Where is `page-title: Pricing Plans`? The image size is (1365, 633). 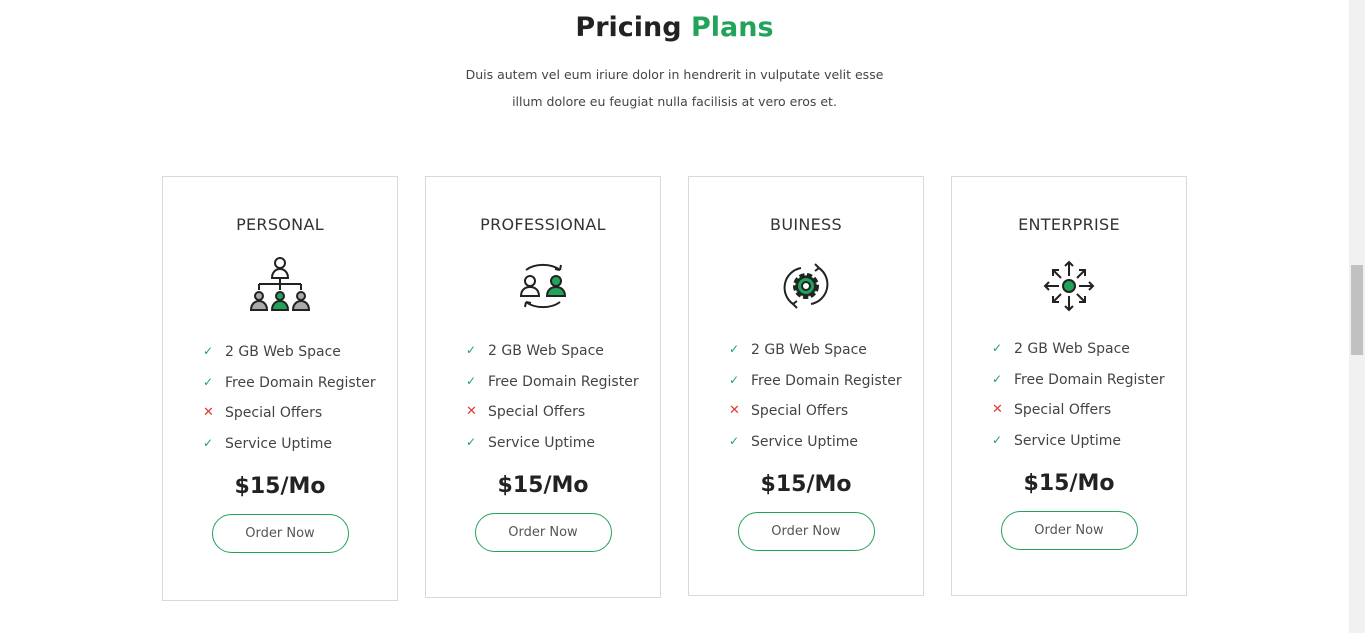
page-title: Pricing Plans is located at coordinates (674, 27).